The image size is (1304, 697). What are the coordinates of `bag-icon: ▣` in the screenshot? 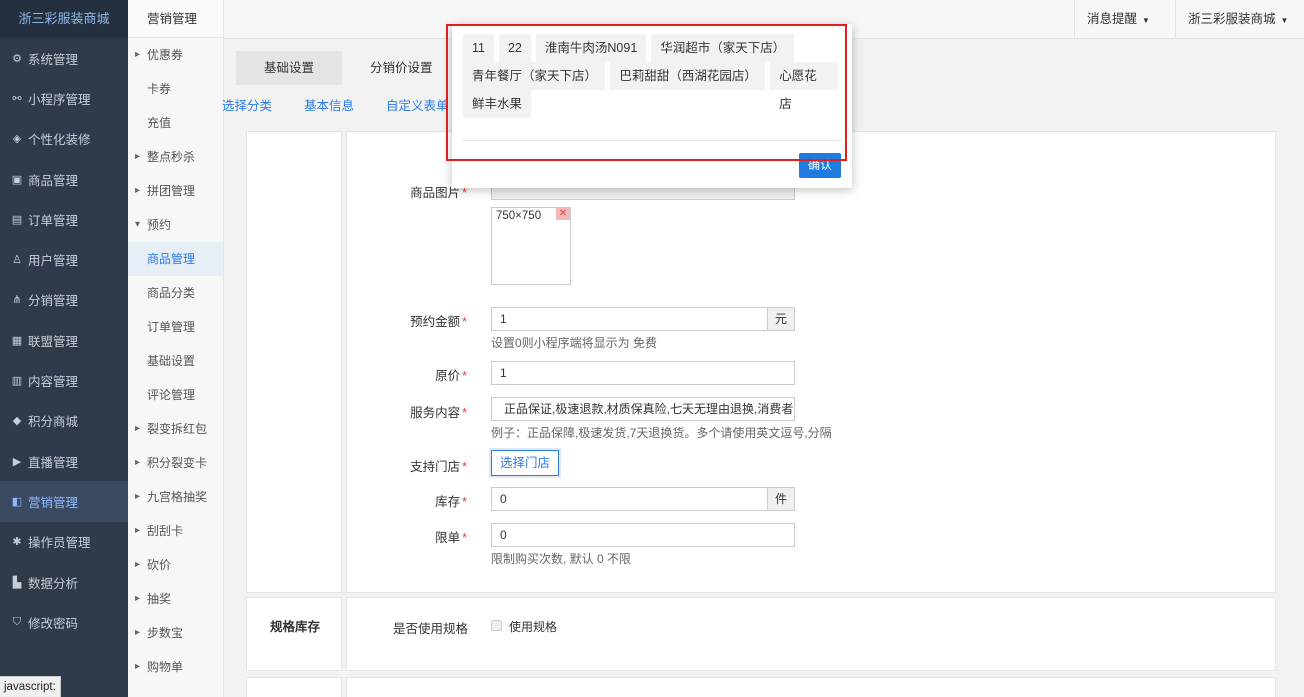 It's located at (17, 179).